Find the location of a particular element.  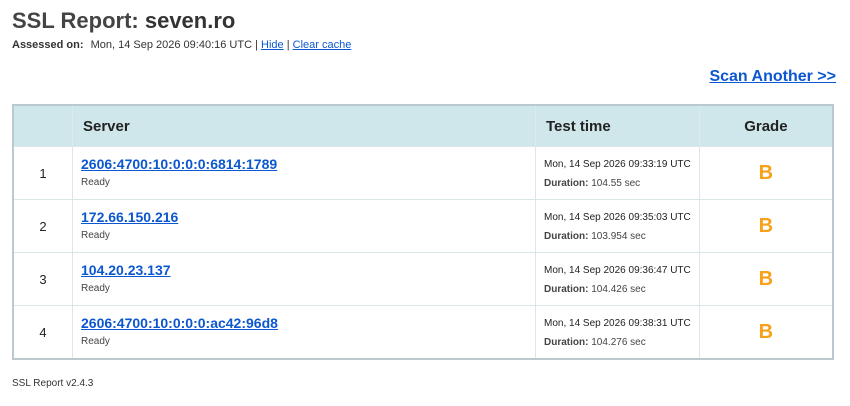

assessed-label: Assessed on: is located at coordinates (48, 45).